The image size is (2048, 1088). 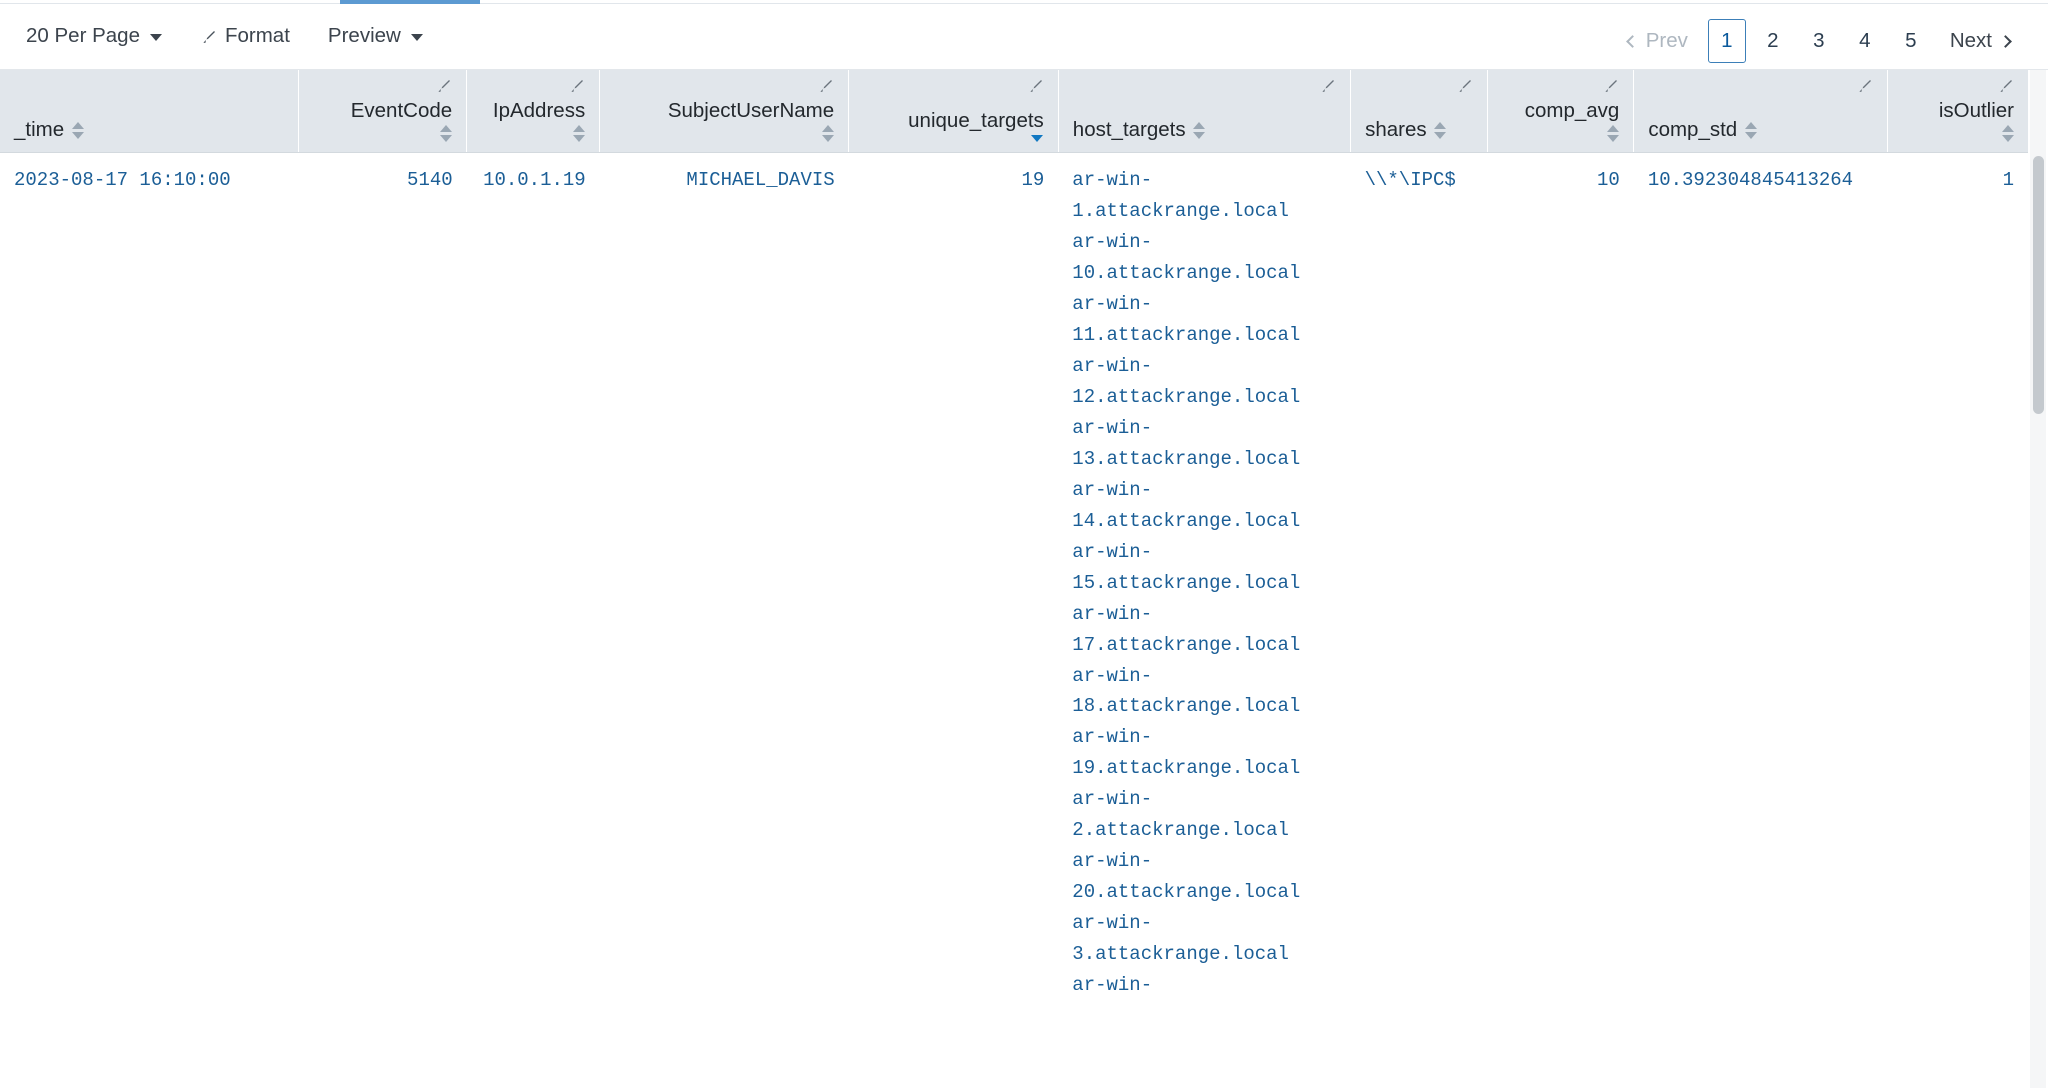 I want to click on vertical-scrollbar-thumb, so click(x=2038, y=285).